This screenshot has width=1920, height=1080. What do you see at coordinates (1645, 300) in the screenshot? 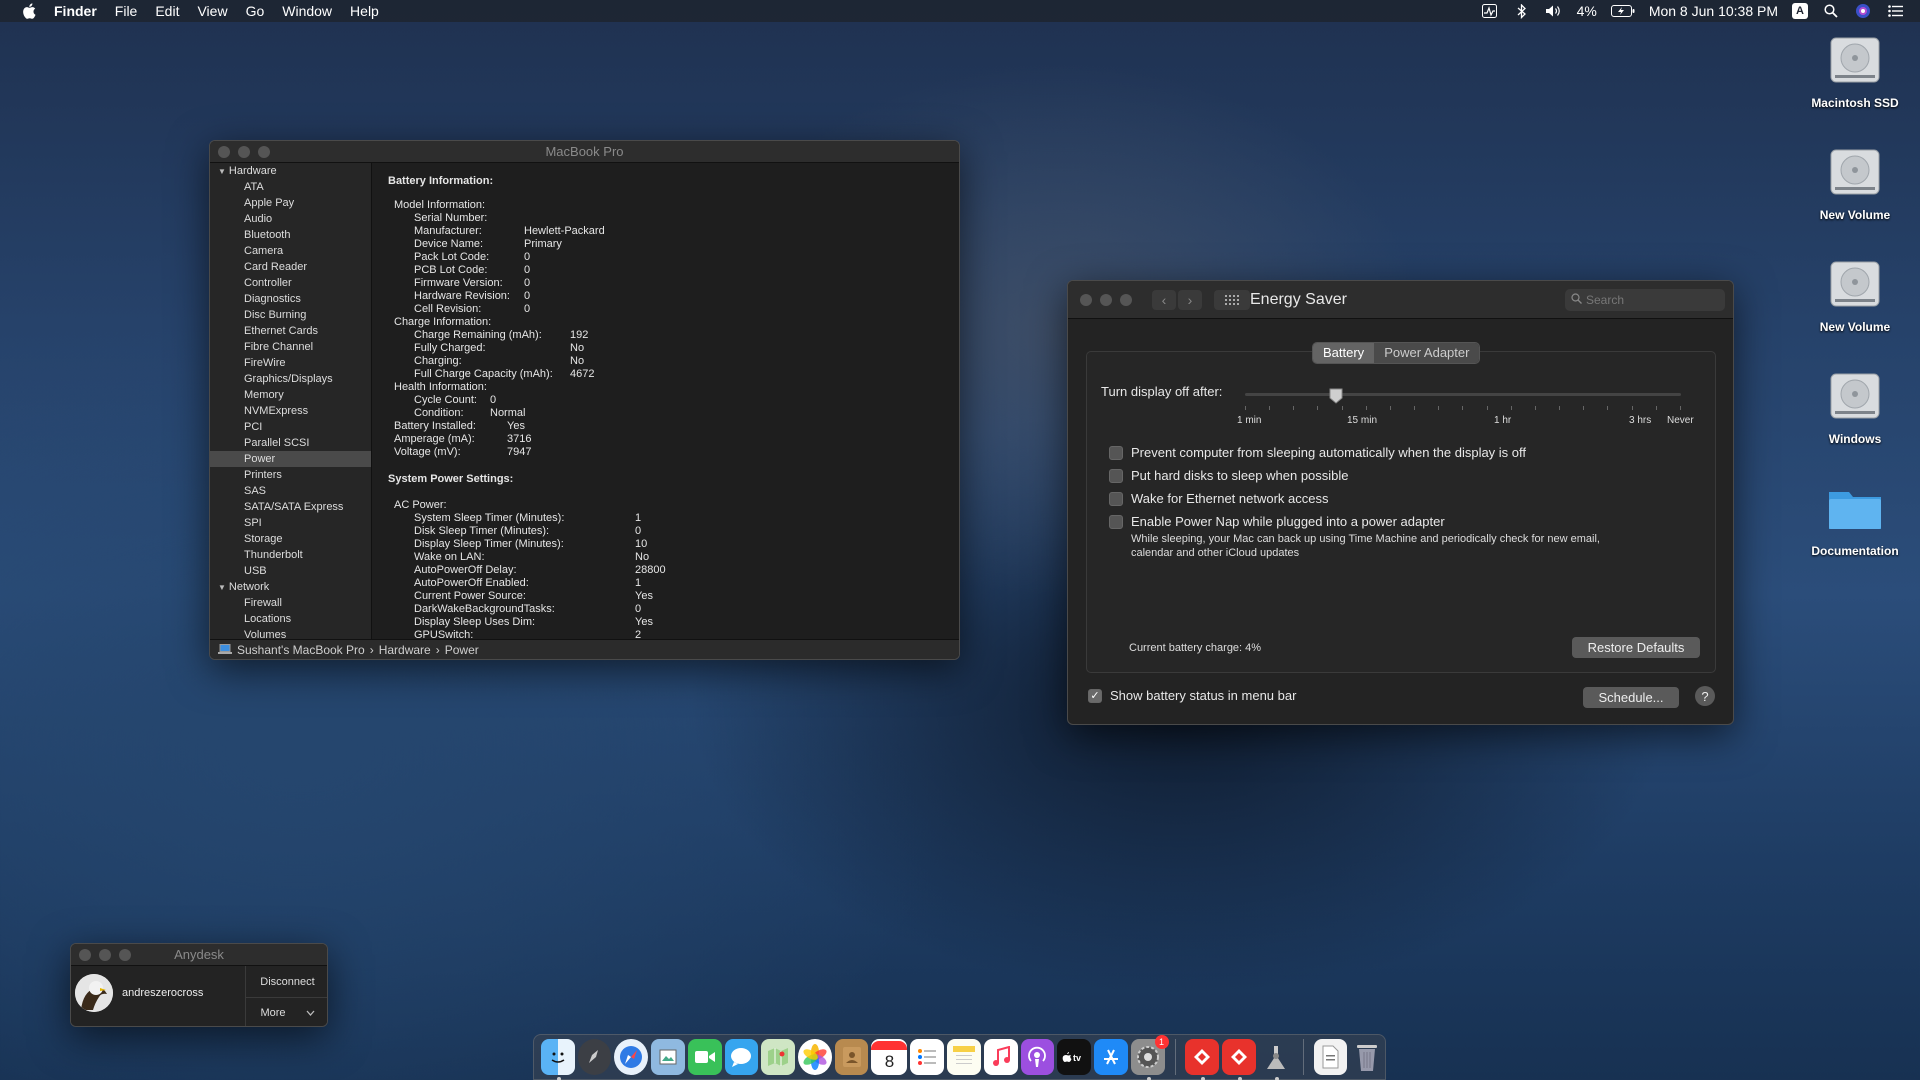
I see `search-field: Search` at bounding box center [1645, 300].